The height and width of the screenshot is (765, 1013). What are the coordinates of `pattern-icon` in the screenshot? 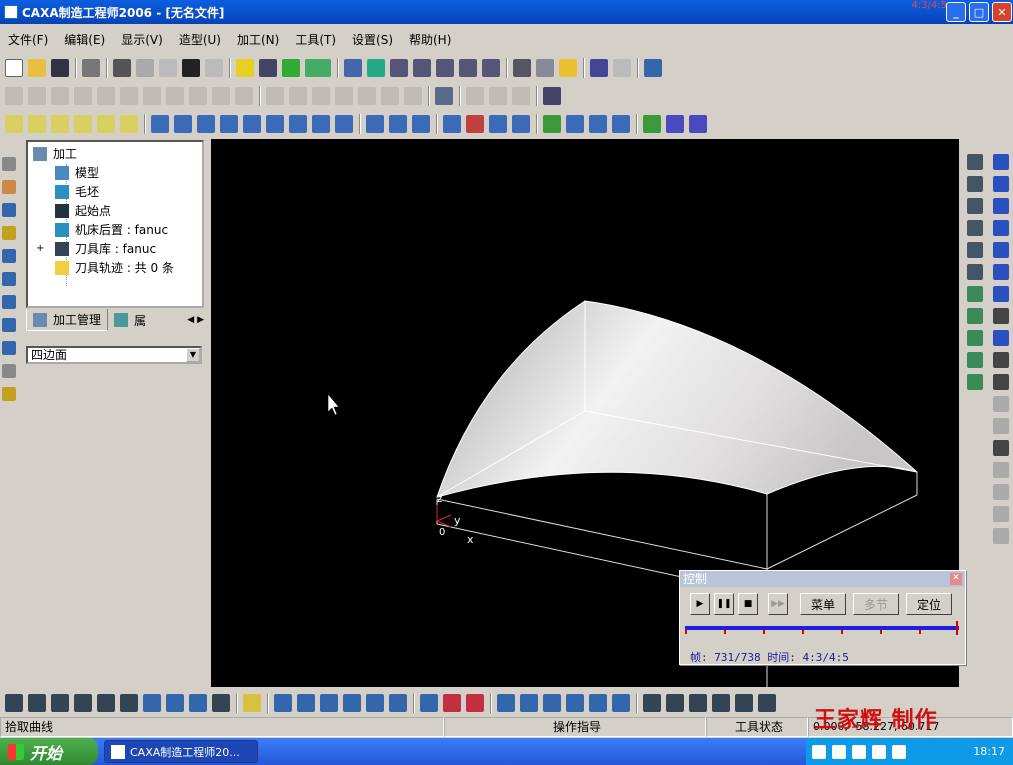 It's located at (298, 96).